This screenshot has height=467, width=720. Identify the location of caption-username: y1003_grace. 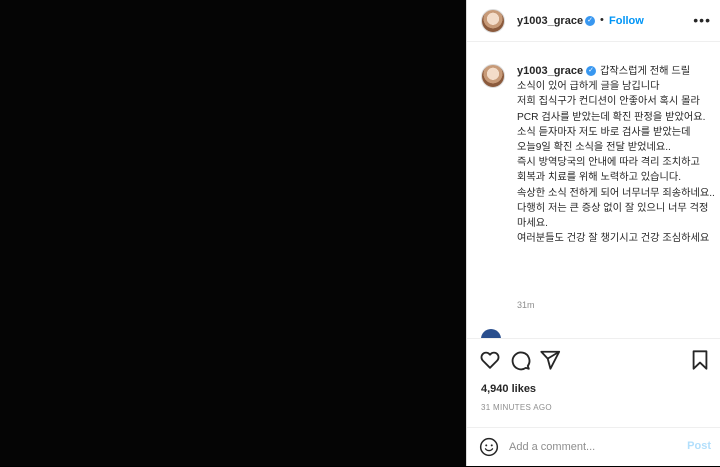
(550, 71).